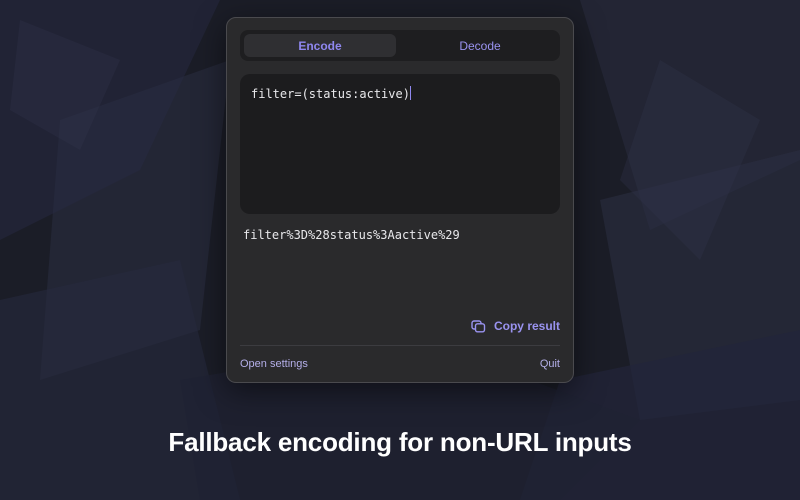 This screenshot has height=500, width=800. What do you see at coordinates (351, 235) in the screenshot?
I see `output-text: filter%3D%28status%3Aactive%29` at bounding box center [351, 235].